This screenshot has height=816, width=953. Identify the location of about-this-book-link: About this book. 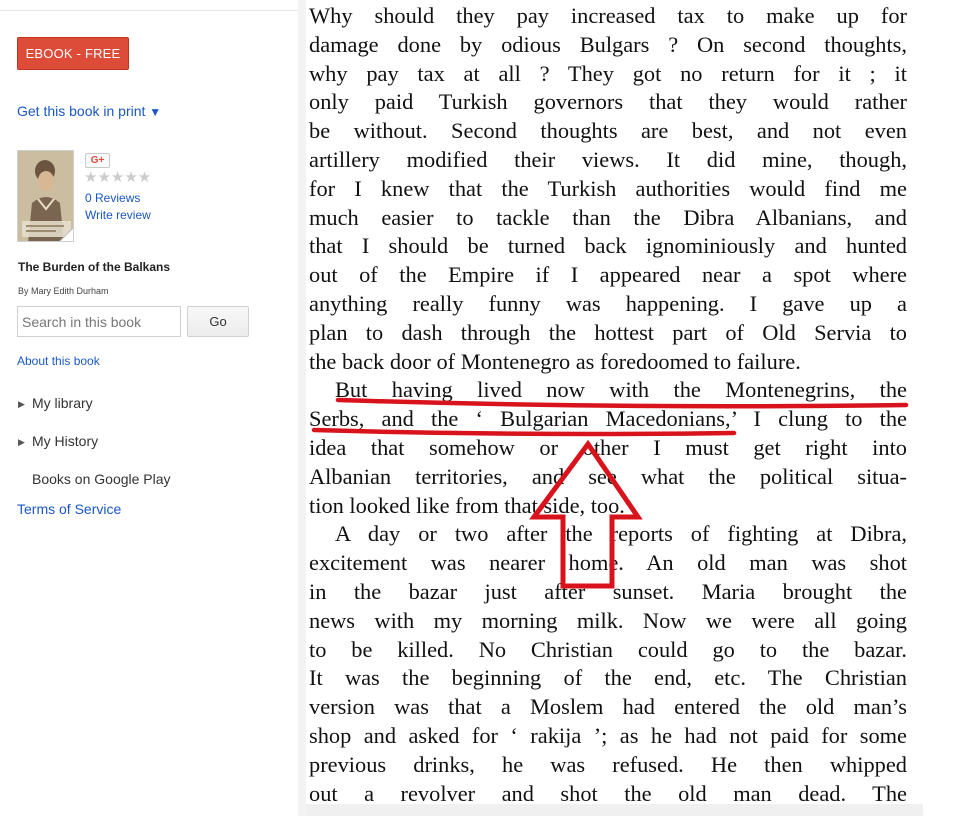
(58, 361).